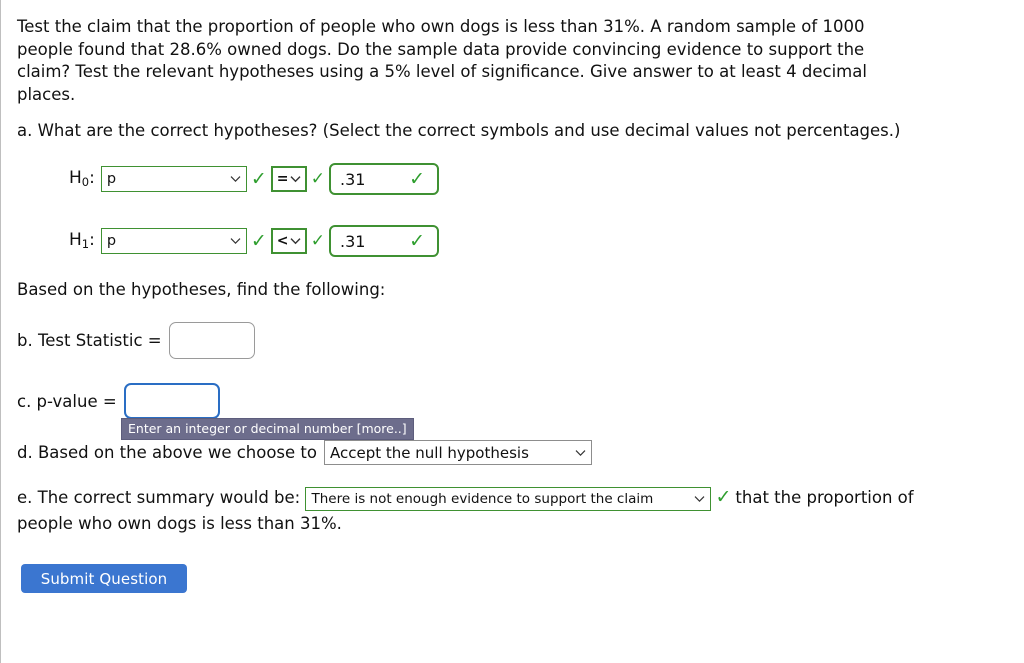 The image size is (1024, 663). Describe the element at coordinates (159, 497) in the screenshot. I see `summary-label: e. The correct summary would be:` at that location.